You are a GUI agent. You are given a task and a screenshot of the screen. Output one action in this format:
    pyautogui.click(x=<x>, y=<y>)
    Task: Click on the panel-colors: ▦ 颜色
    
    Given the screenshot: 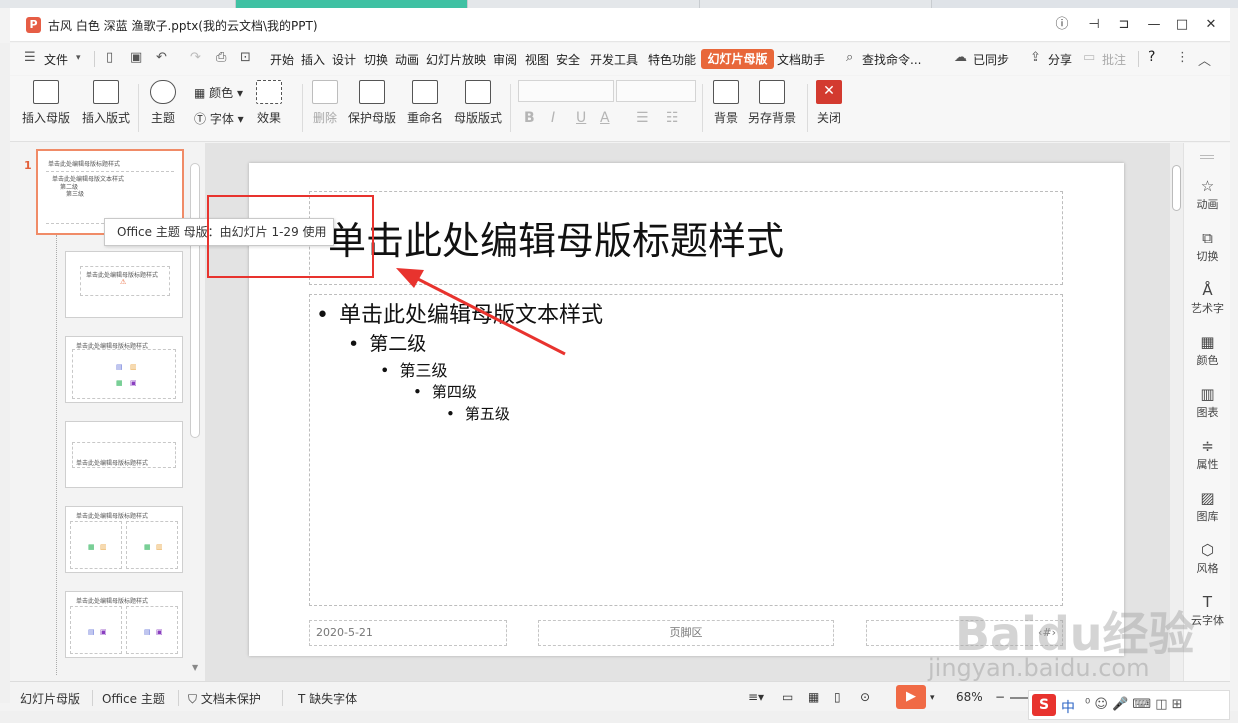 What is the action you would take?
    pyautogui.click(x=1207, y=350)
    